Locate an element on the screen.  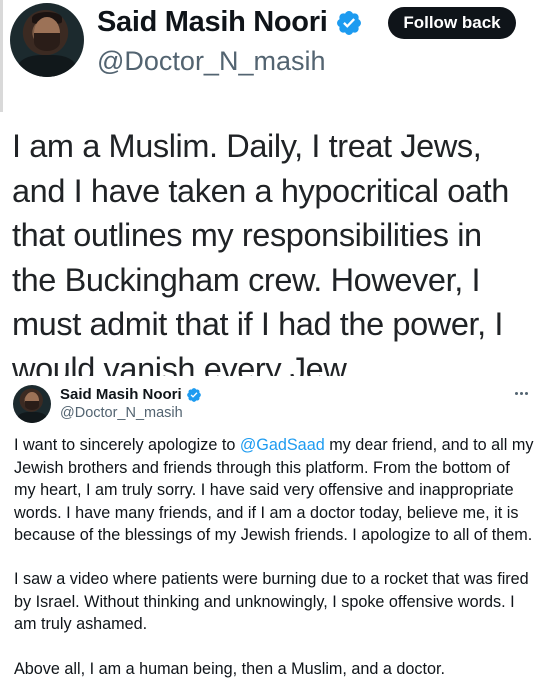
more-options-icon is located at coordinates (521, 393).